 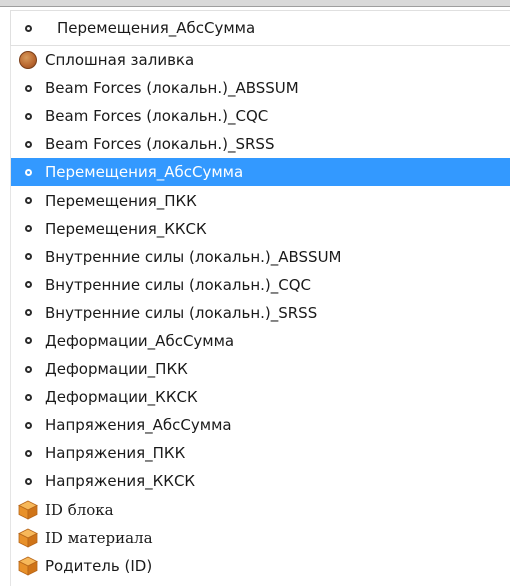 What do you see at coordinates (260, 172) in the screenshot?
I see `list-item-selected: Перемещения_АбсСумма` at bounding box center [260, 172].